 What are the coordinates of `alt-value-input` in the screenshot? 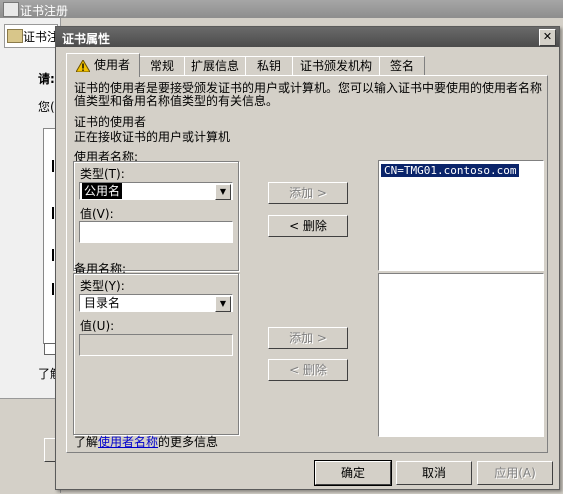 It's located at (156, 345).